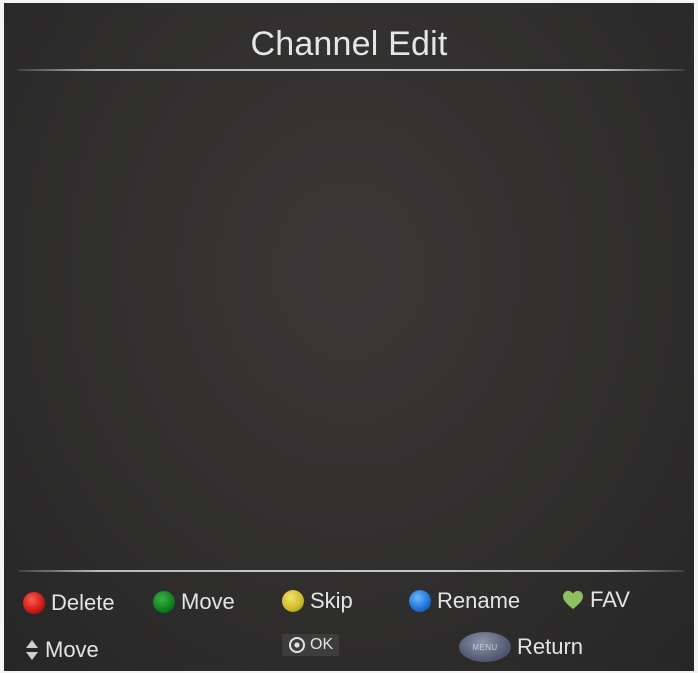  Describe the element at coordinates (479, 600) in the screenshot. I see `hint-rename-label: Rename` at that location.